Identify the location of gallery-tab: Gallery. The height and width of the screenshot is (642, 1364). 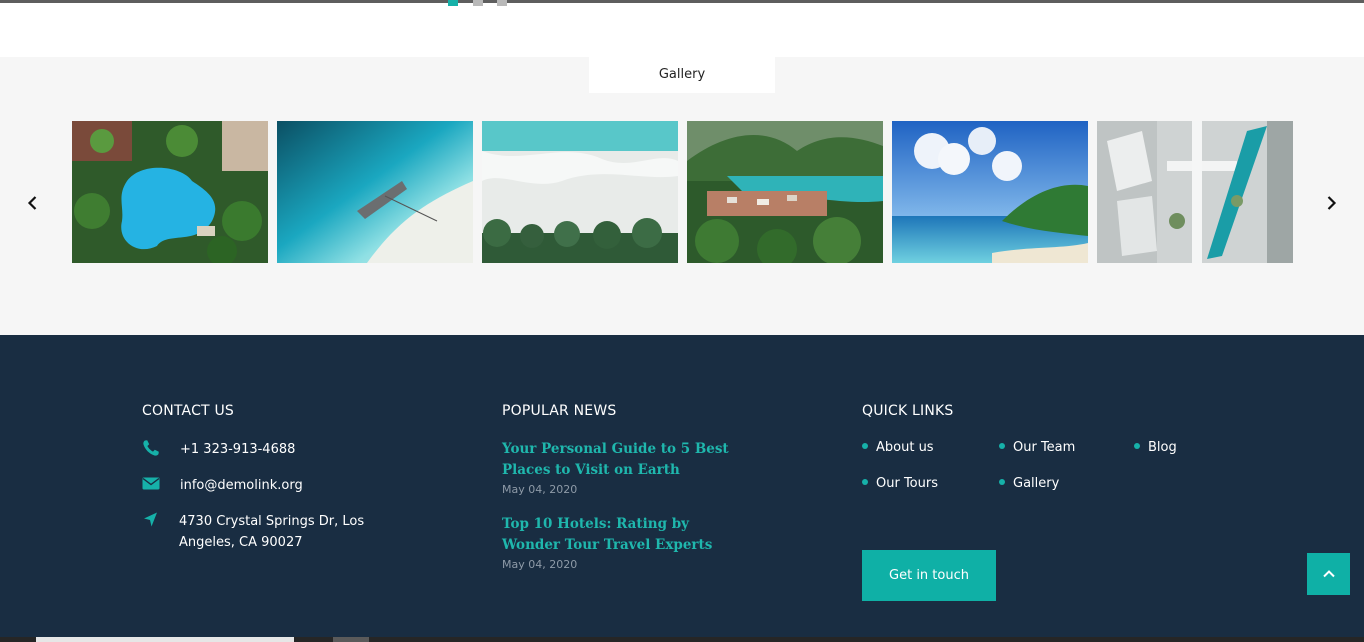
(682, 75).